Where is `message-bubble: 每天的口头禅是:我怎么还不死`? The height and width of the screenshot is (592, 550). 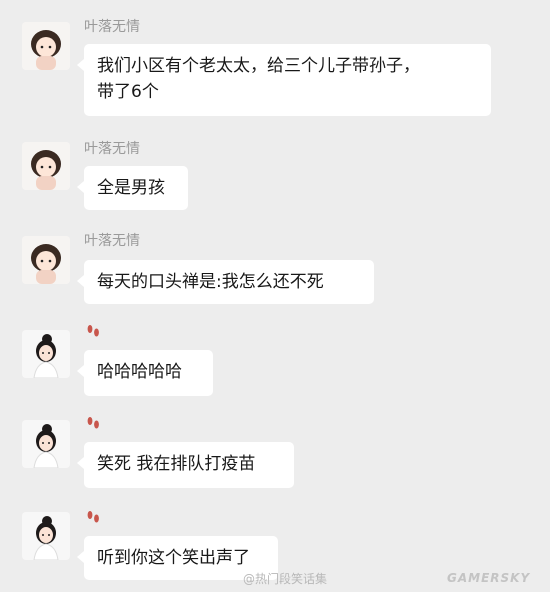
message-bubble: 每天的口头禅是:我怎么还不死 is located at coordinates (225, 282).